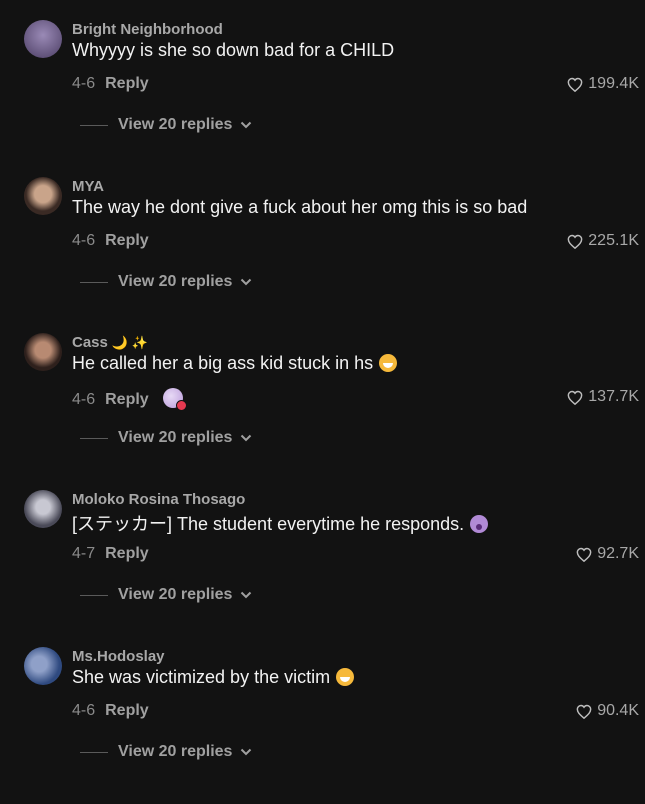 The image size is (645, 804). I want to click on like-button: 90.4K, so click(607, 711).